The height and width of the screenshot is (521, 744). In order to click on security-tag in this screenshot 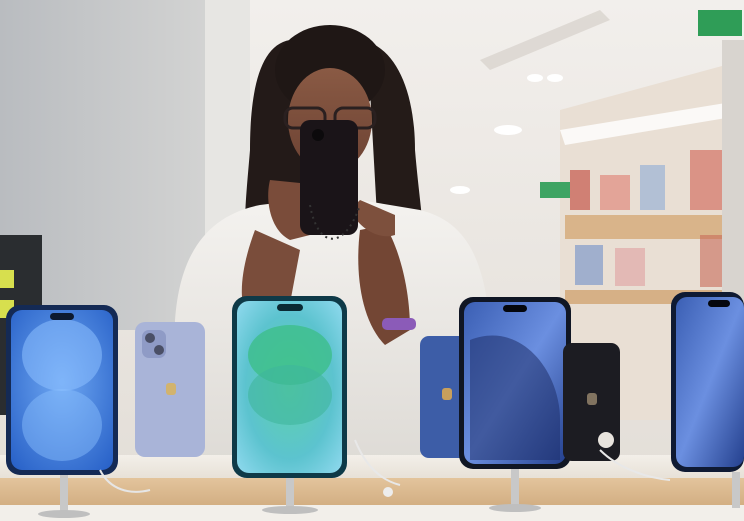, I will do `click(606, 440)`.